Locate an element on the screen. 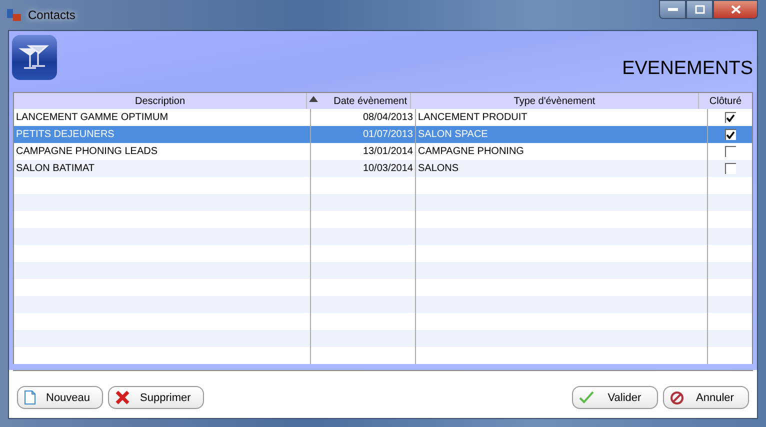 The image size is (766, 427). description-cell: PETITS DEJEUNERS is located at coordinates (65, 134).